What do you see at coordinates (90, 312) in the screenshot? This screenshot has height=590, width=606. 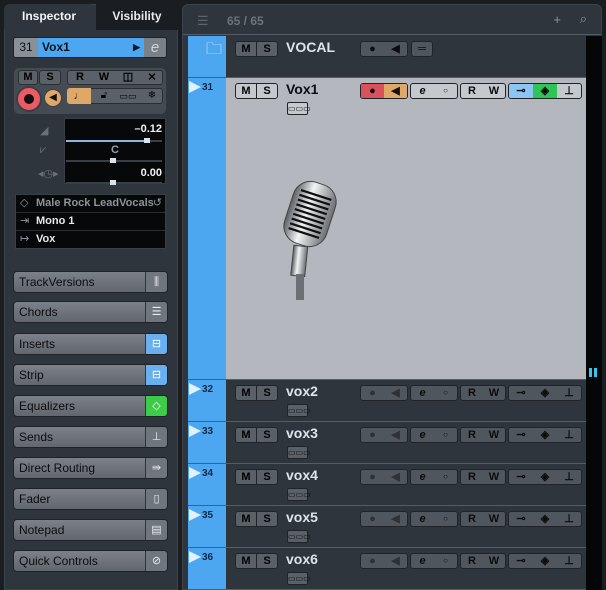 I see `section-chords: Chords ☰` at bounding box center [90, 312].